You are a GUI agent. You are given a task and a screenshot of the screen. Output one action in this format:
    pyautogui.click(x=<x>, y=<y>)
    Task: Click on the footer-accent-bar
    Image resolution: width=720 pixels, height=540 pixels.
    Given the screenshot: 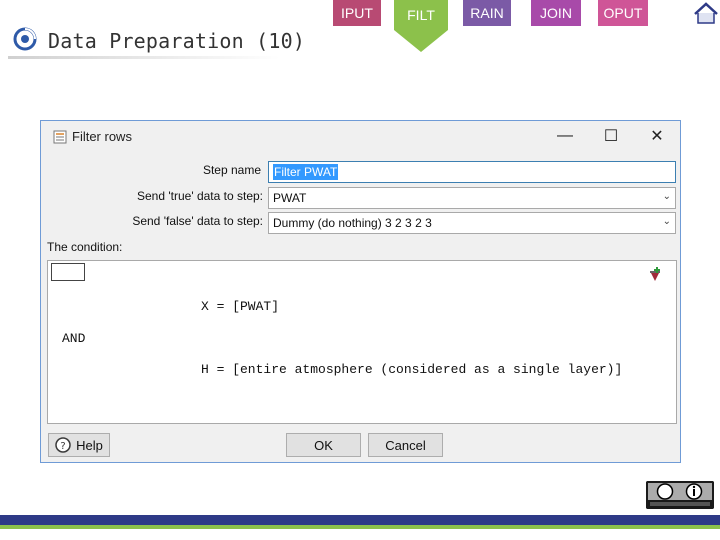 What is the action you would take?
    pyautogui.click(x=360, y=527)
    